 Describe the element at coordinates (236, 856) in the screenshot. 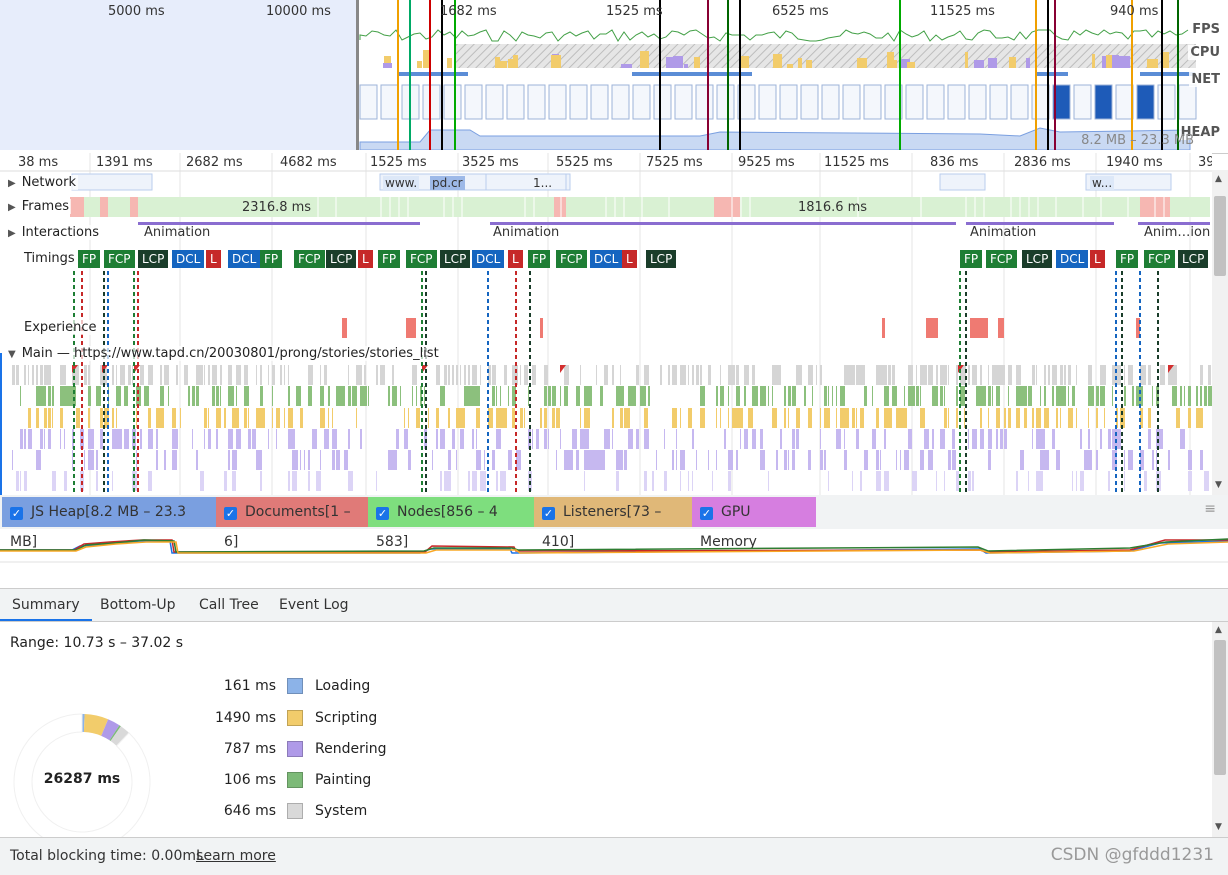

I see `learn-more-link: Learn more` at that location.